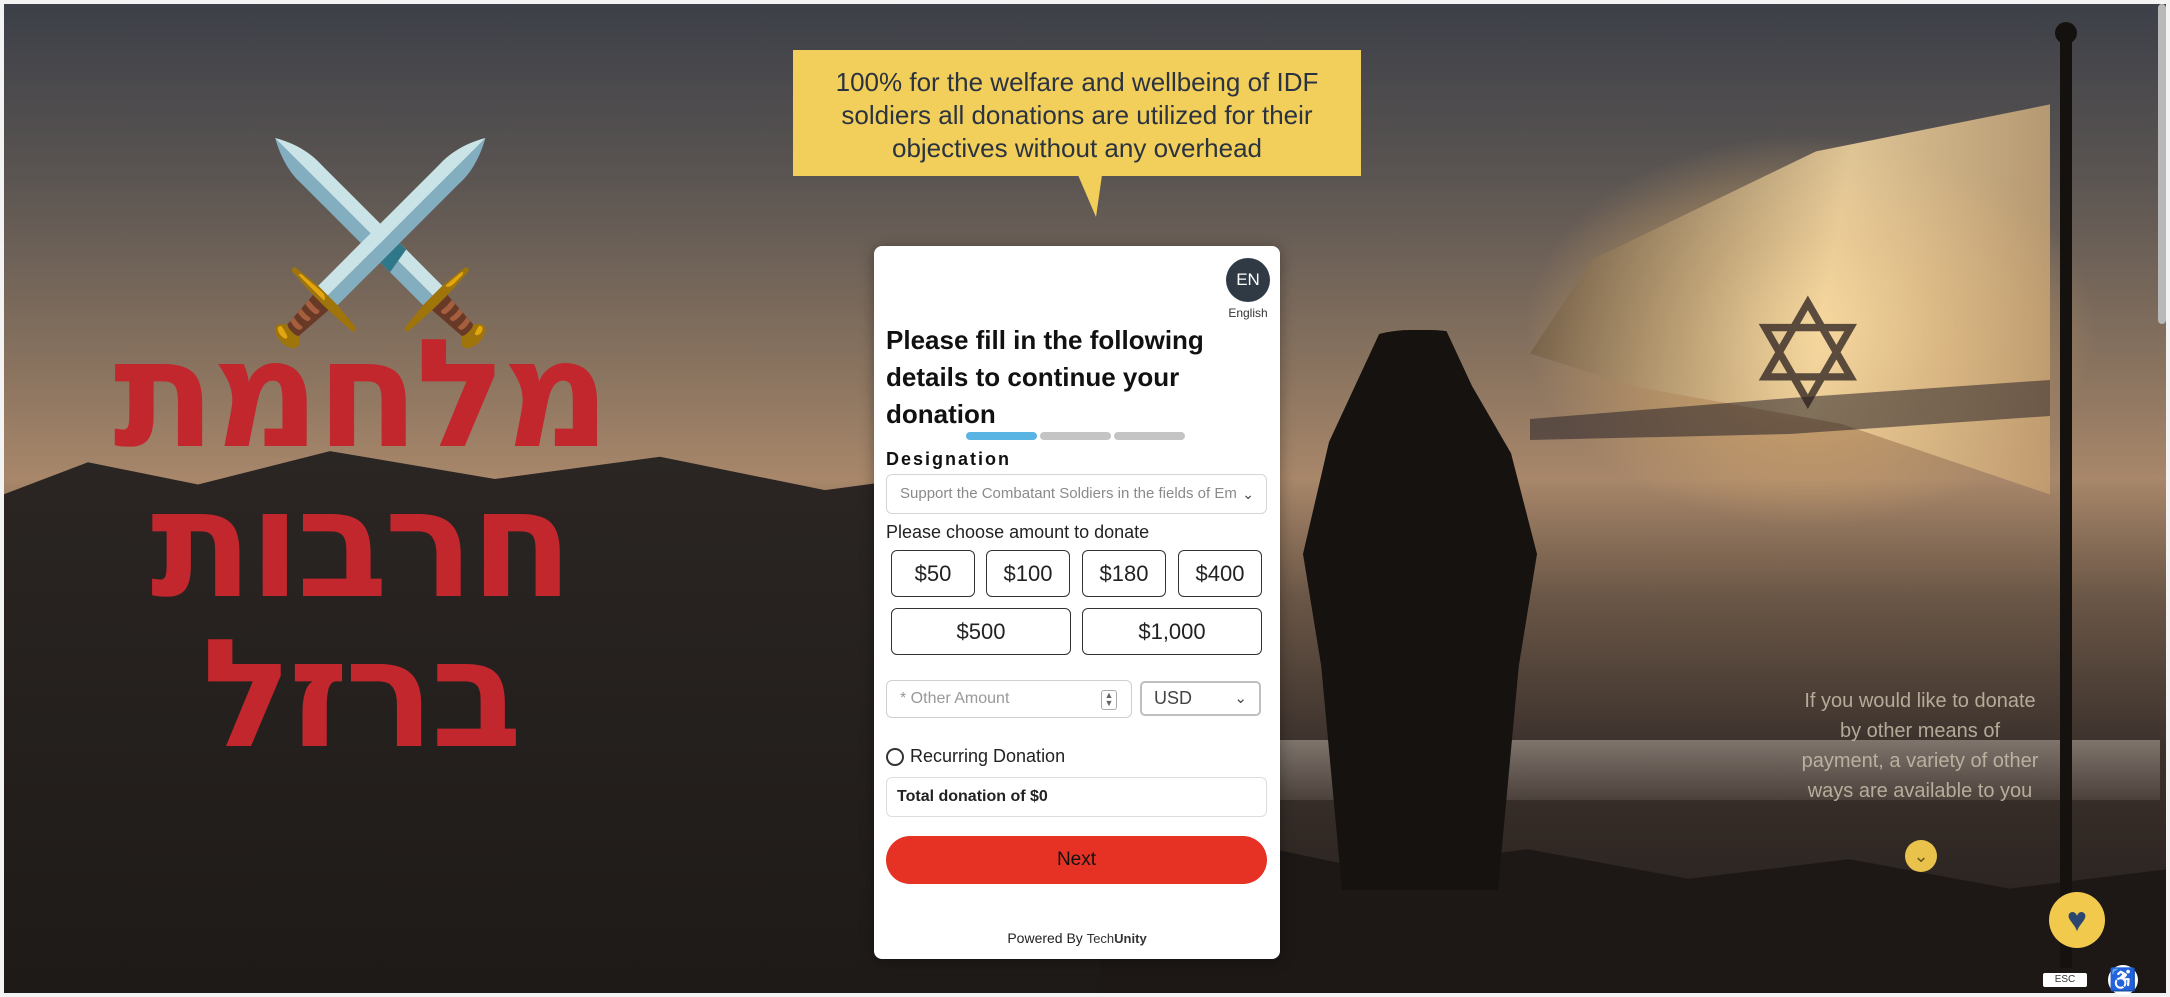 This screenshot has width=2170, height=997. What do you see at coordinates (949, 459) in the screenshot?
I see `designation-label: Designation` at bounding box center [949, 459].